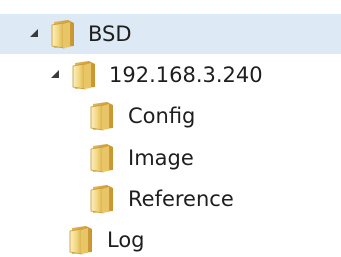 The image size is (341, 257). Describe the element at coordinates (161, 158) in the screenshot. I see `tree-node-label: Image` at that location.